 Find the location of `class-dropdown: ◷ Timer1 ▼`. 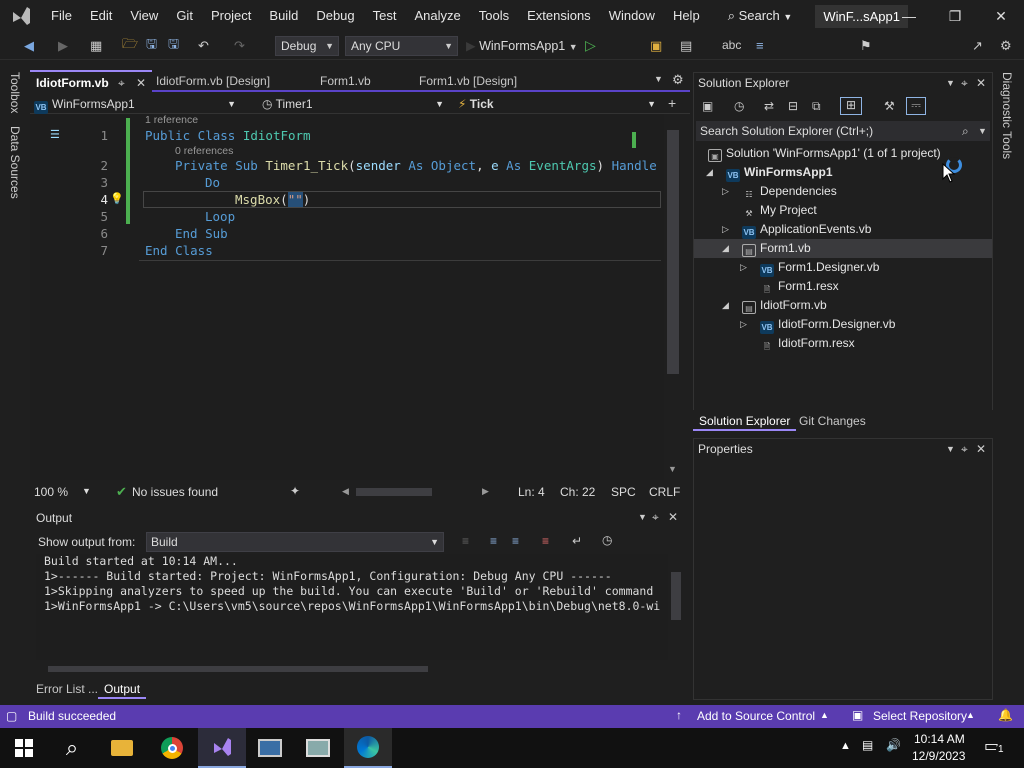

class-dropdown: ◷ Timer1 ▼ is located at coordinates (355, 105).